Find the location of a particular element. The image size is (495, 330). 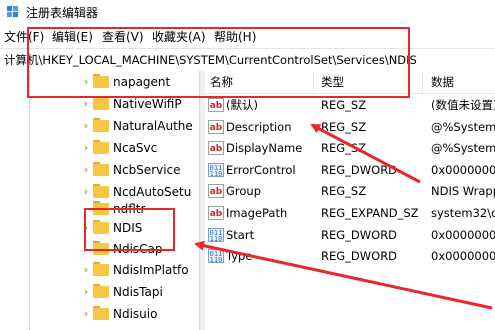

arrow-to-ndis is located at coordinates (343, 275).